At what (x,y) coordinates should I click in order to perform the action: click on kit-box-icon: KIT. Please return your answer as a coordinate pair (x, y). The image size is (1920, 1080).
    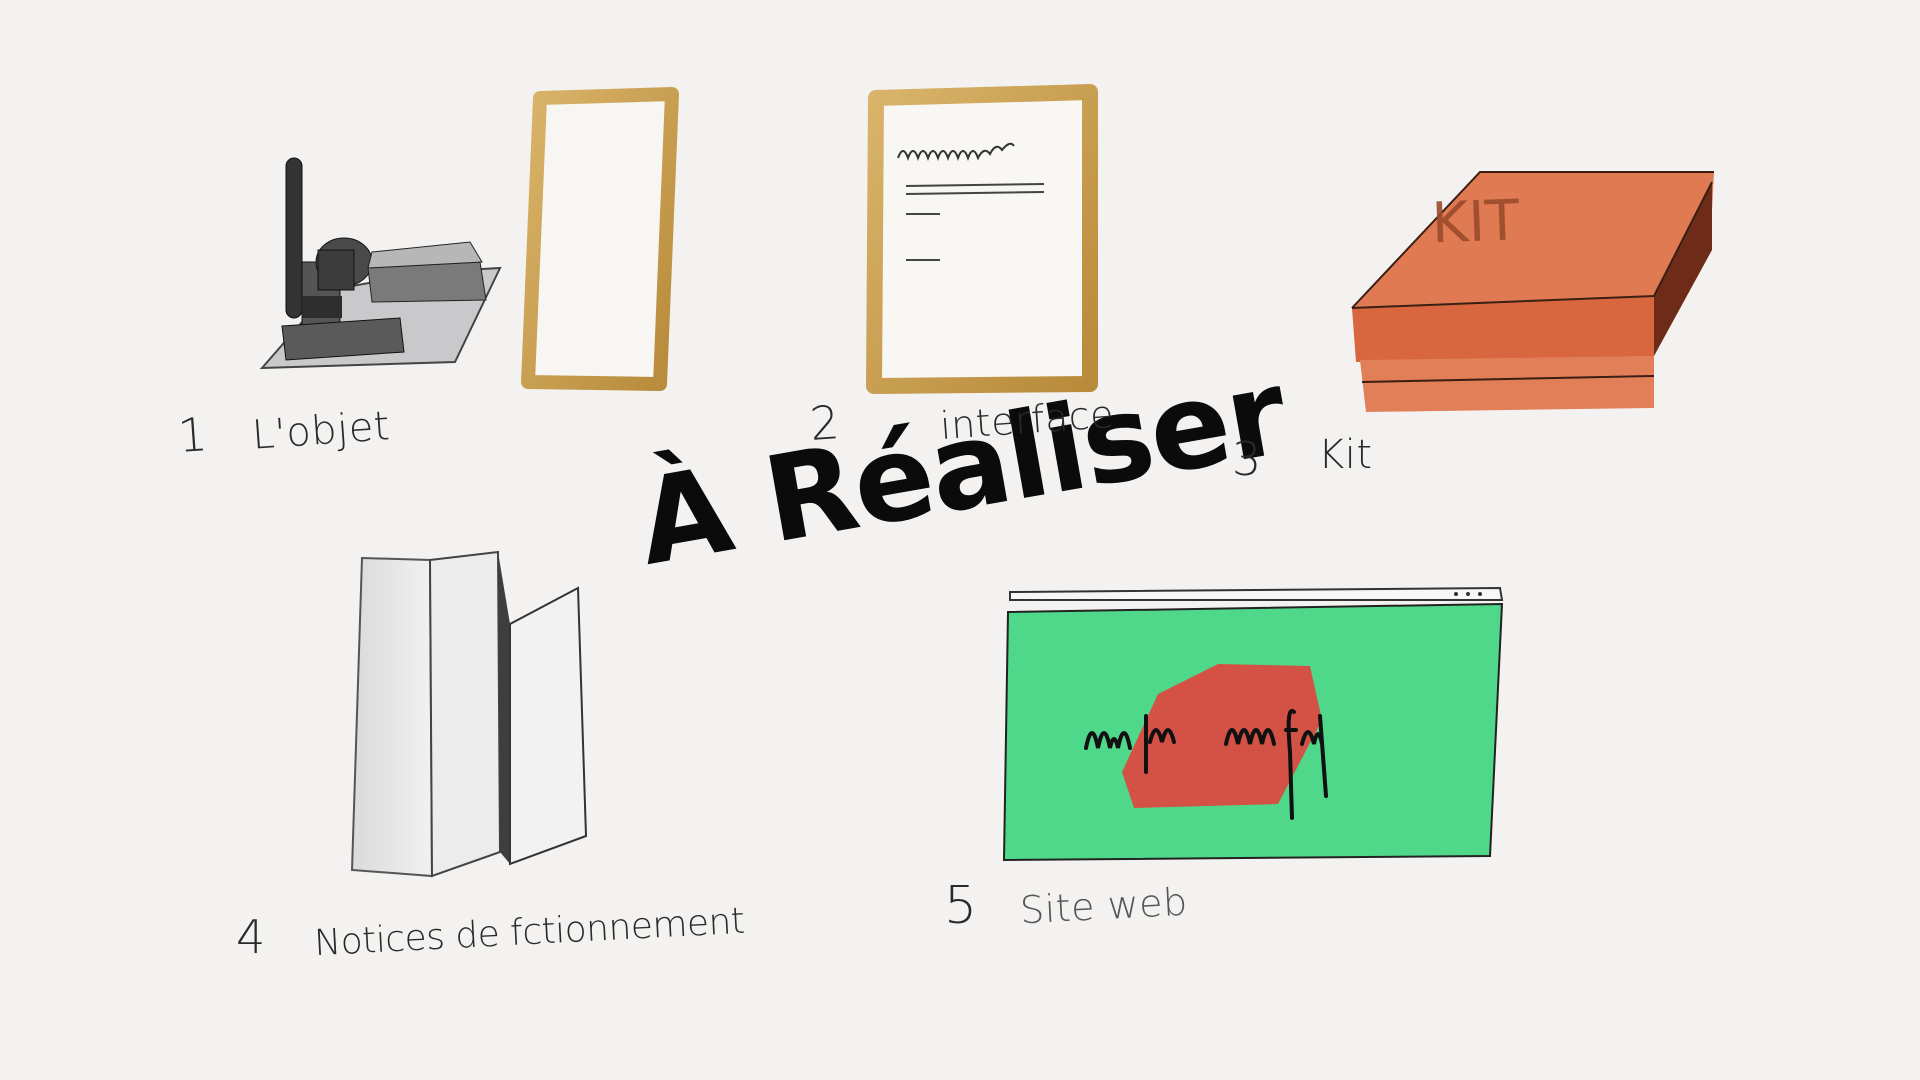
    Looking at the image, I should click on (1532, 291).